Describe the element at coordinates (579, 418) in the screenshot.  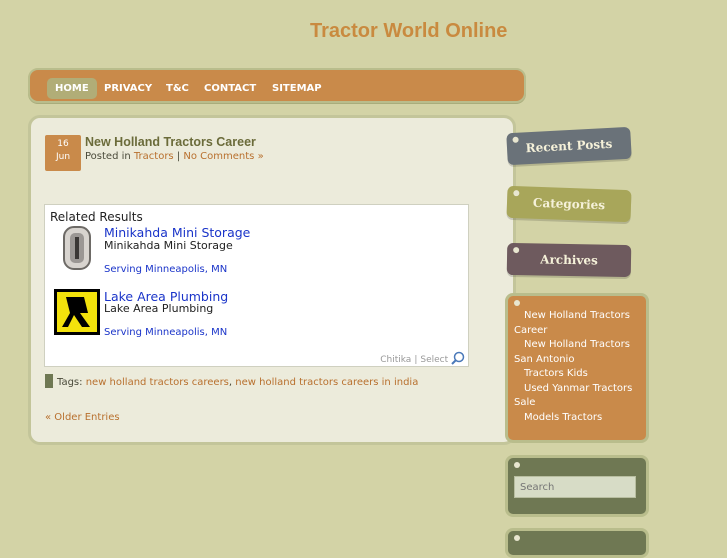
I see `sidebar-link: Models Tractors` at that location.